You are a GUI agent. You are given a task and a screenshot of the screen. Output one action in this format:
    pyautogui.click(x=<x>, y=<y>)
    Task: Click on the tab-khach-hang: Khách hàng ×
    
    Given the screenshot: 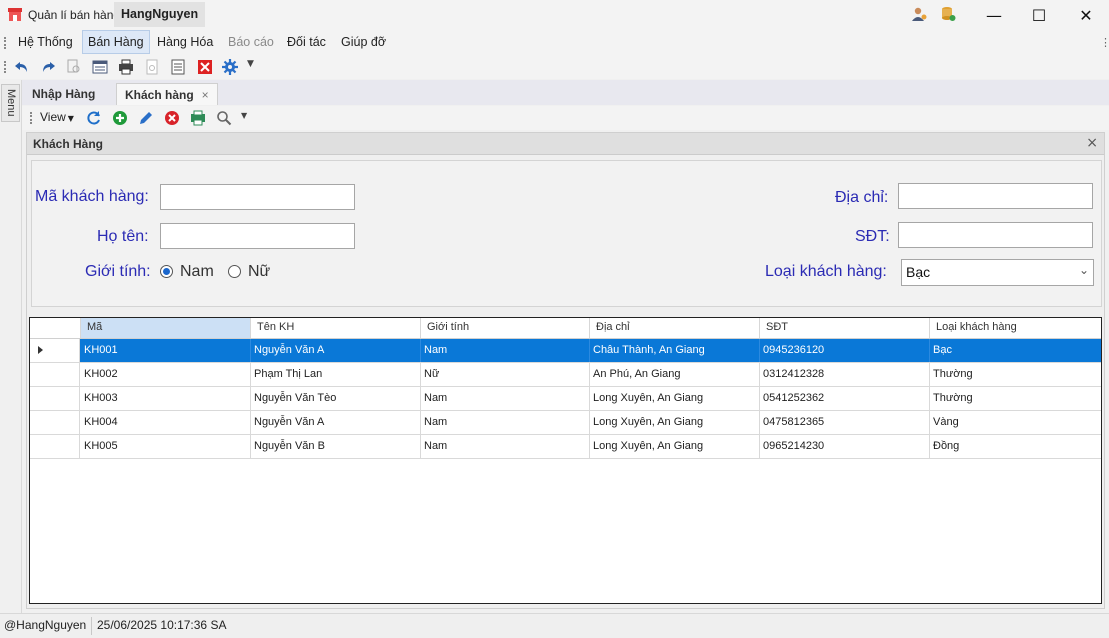 What is the action you would take?
    pyautogui.click(x=167, y=94)
    